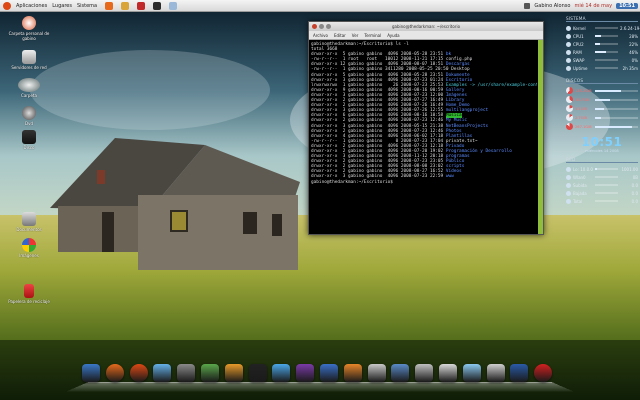  I want to click on terminal-launcher-icon, so click(157, 5).